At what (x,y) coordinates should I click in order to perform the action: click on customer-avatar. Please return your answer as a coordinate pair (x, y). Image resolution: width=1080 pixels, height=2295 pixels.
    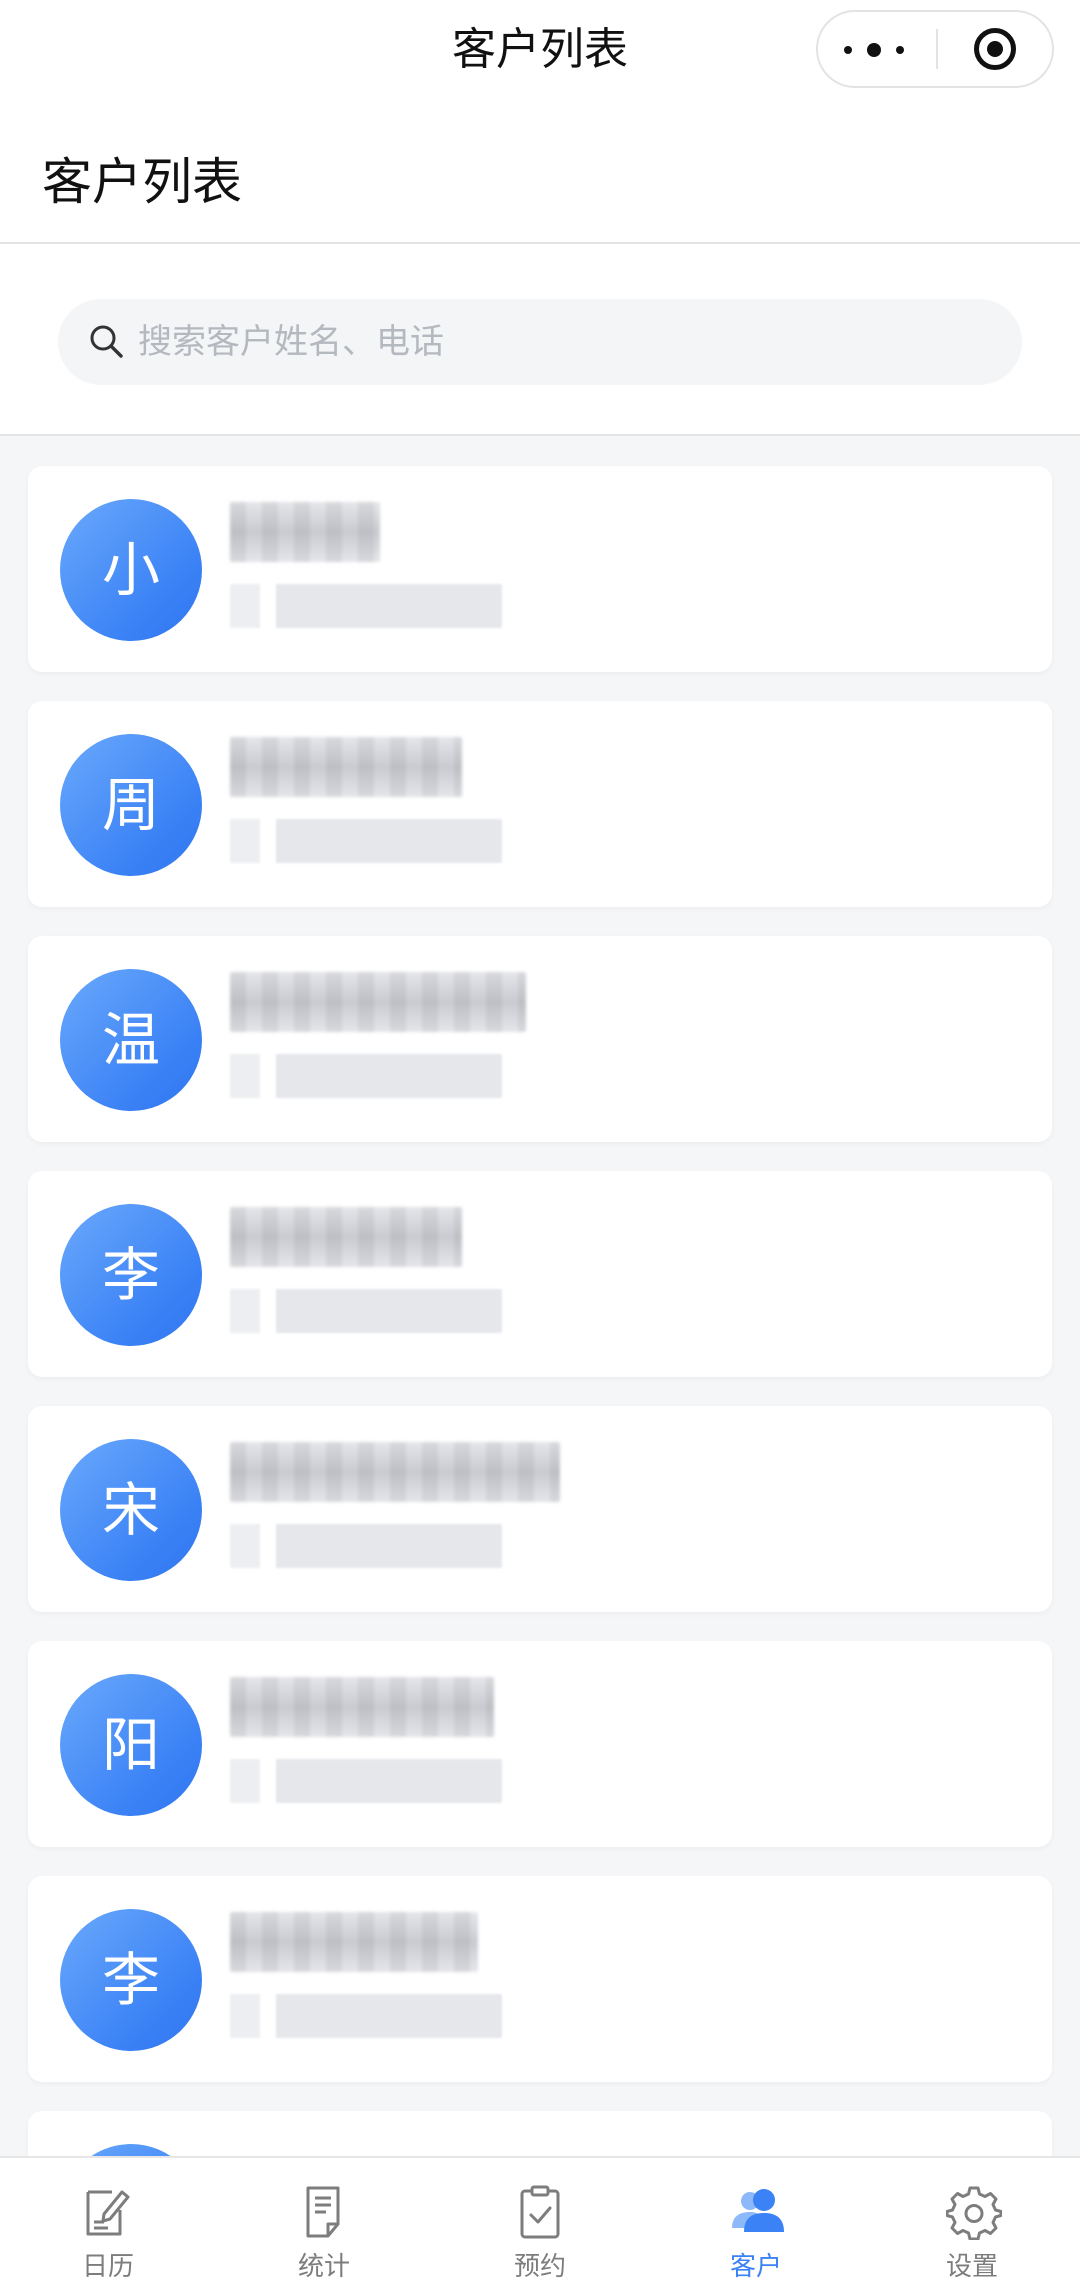
    Looking at the image, I should click on (131, 2150).